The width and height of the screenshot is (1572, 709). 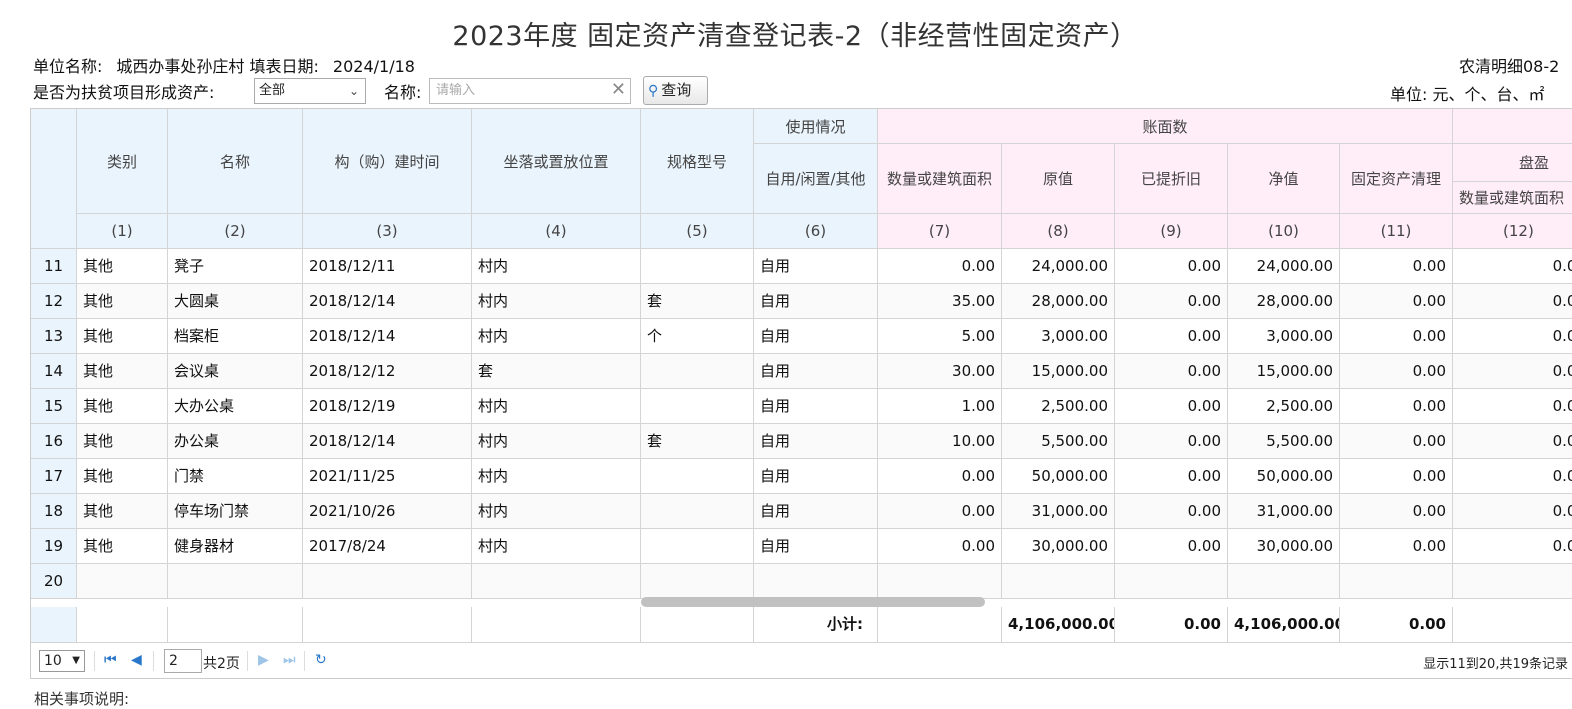 I want to click on subtotal-clearing: 0.00, so click(x=1396, y=625).